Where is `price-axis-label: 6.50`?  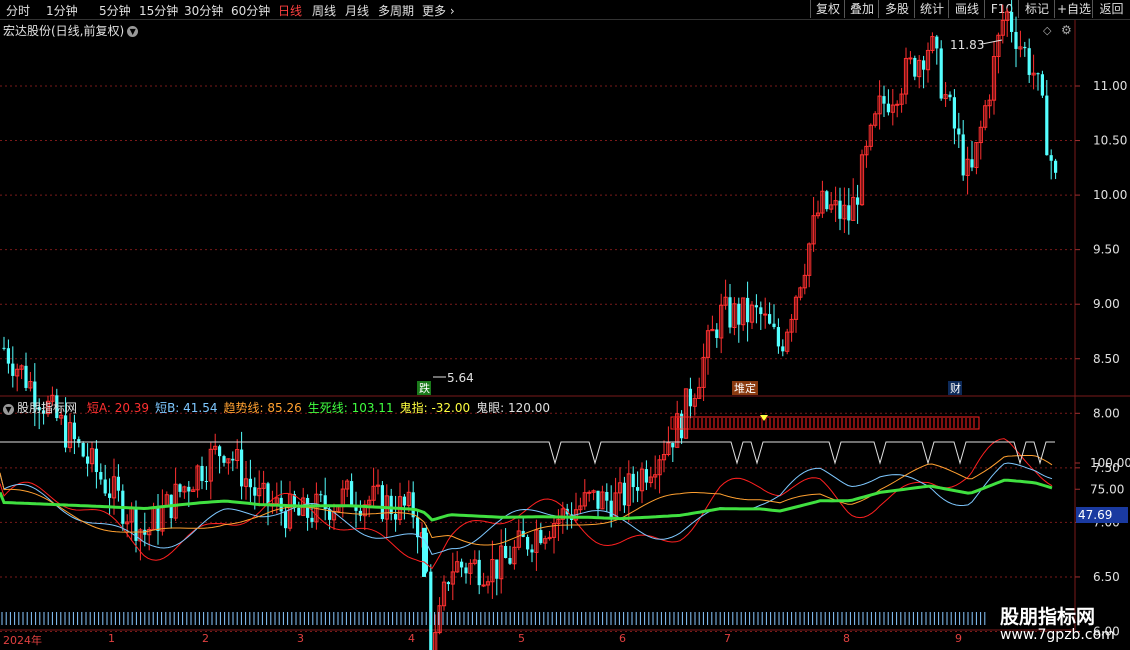 price-axis-label: 6.50 is located at coordinates (1106, 577).